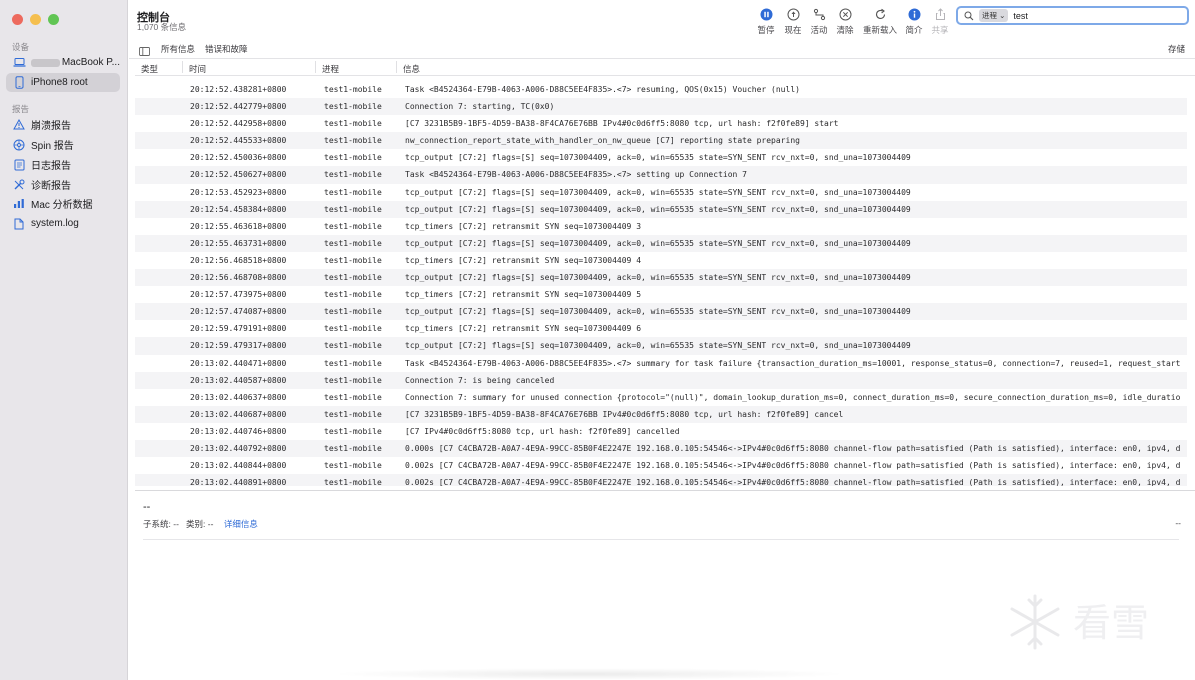 The height and width of the screenshot is (680, 1195). What do you see at coordinates (157, 524) in the screenshot?
I see `subsystem-label: 子系统:` at bounding box center [157, 524].